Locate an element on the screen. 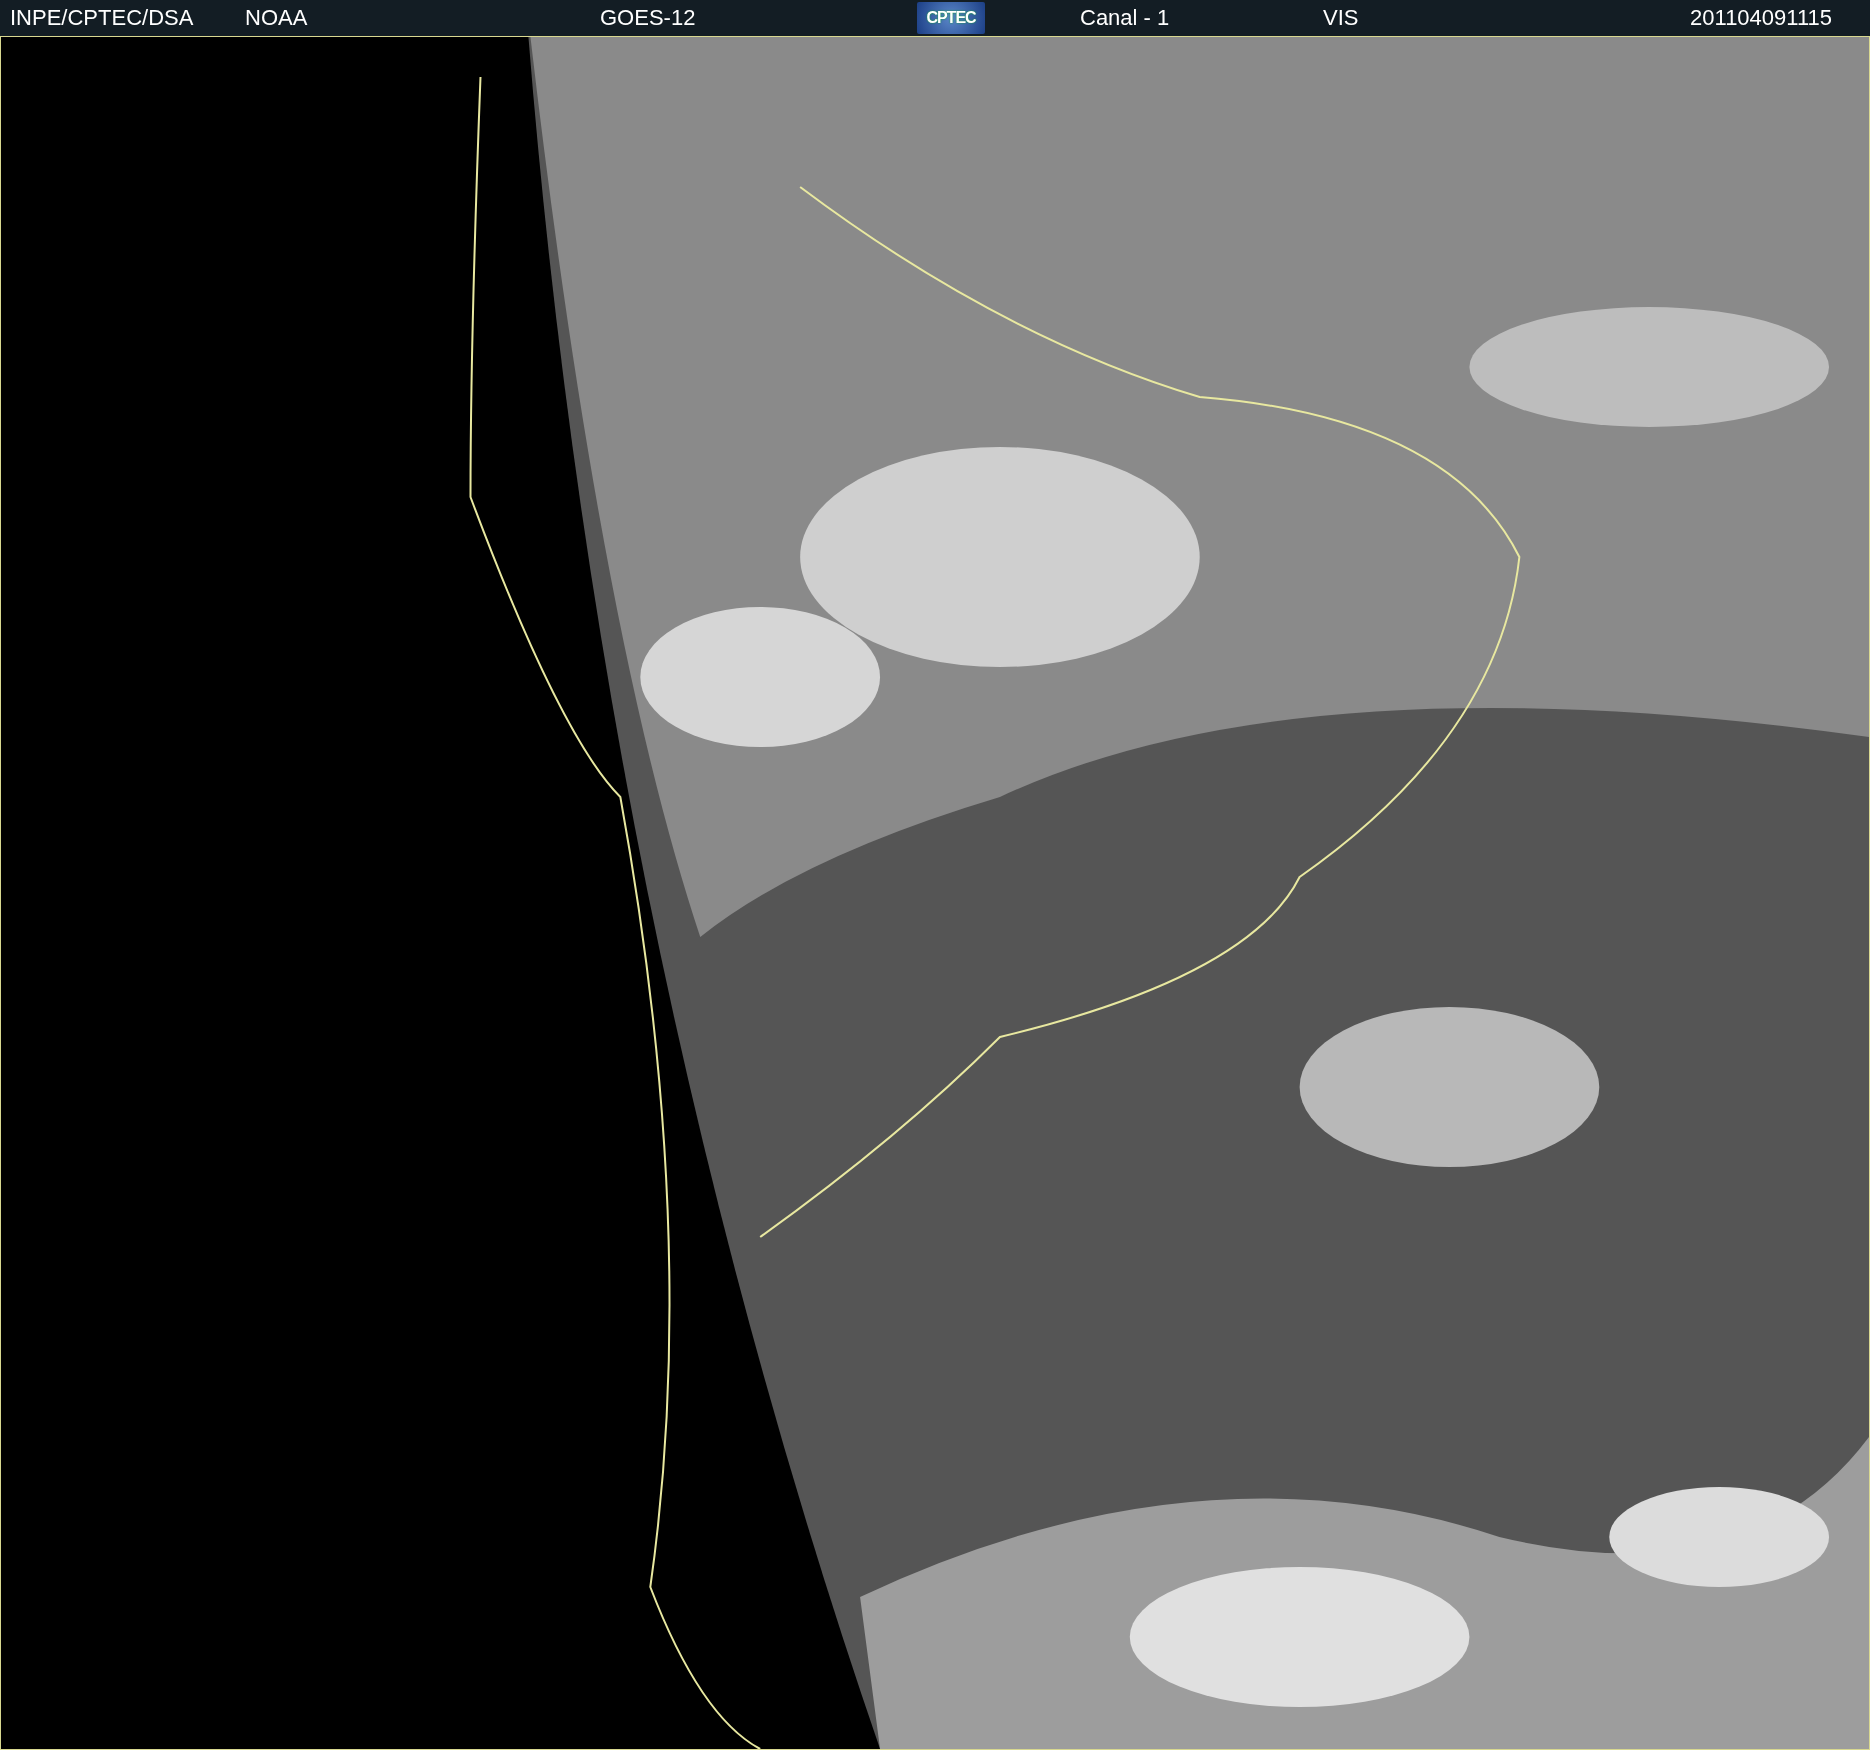  header-label: 201104091115 is located at coordinates (1761, 17).